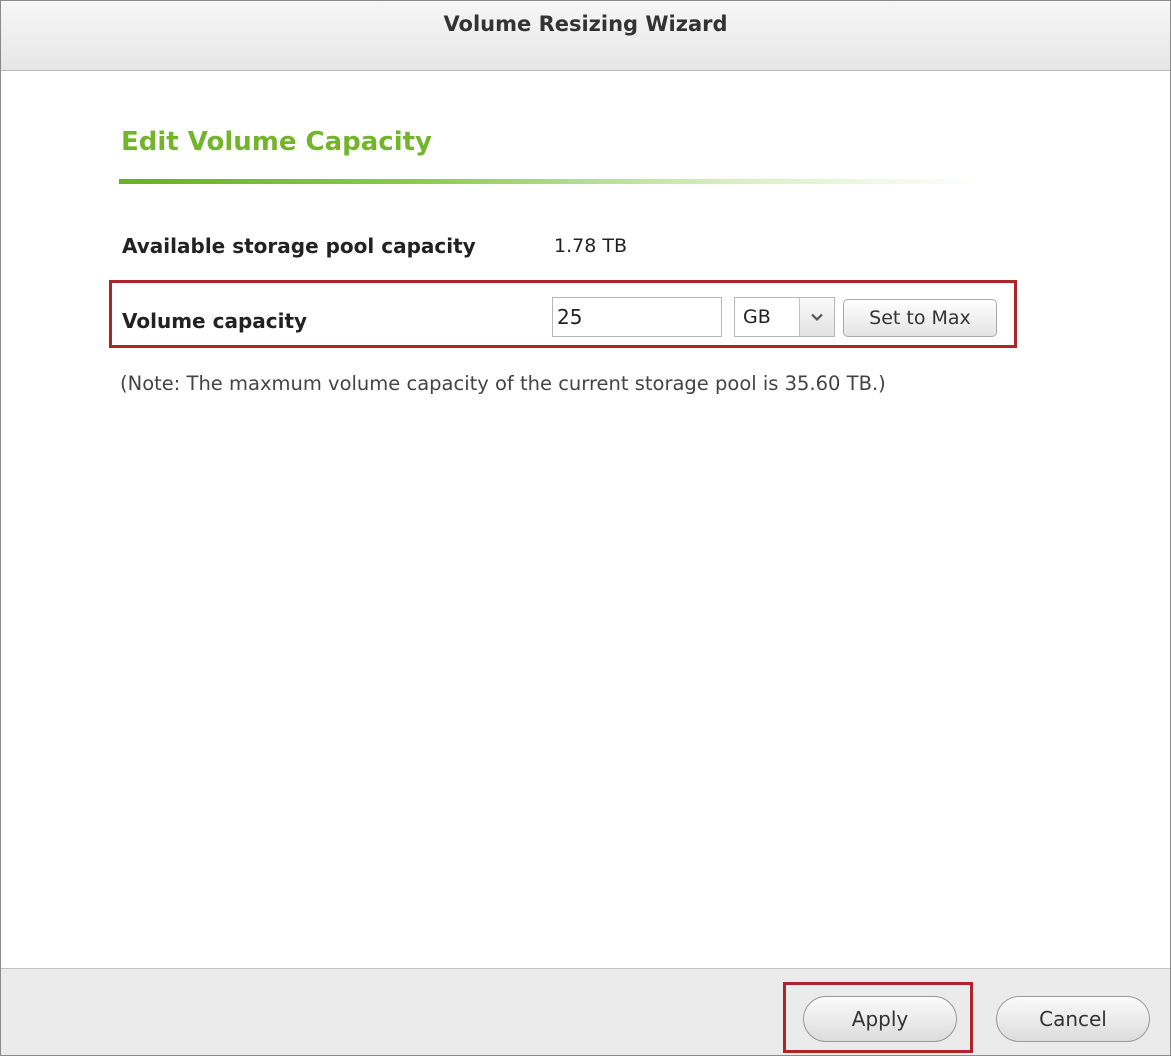  I want to click on available-capacity-label: Available storage pool capacity, so click(299, 246).